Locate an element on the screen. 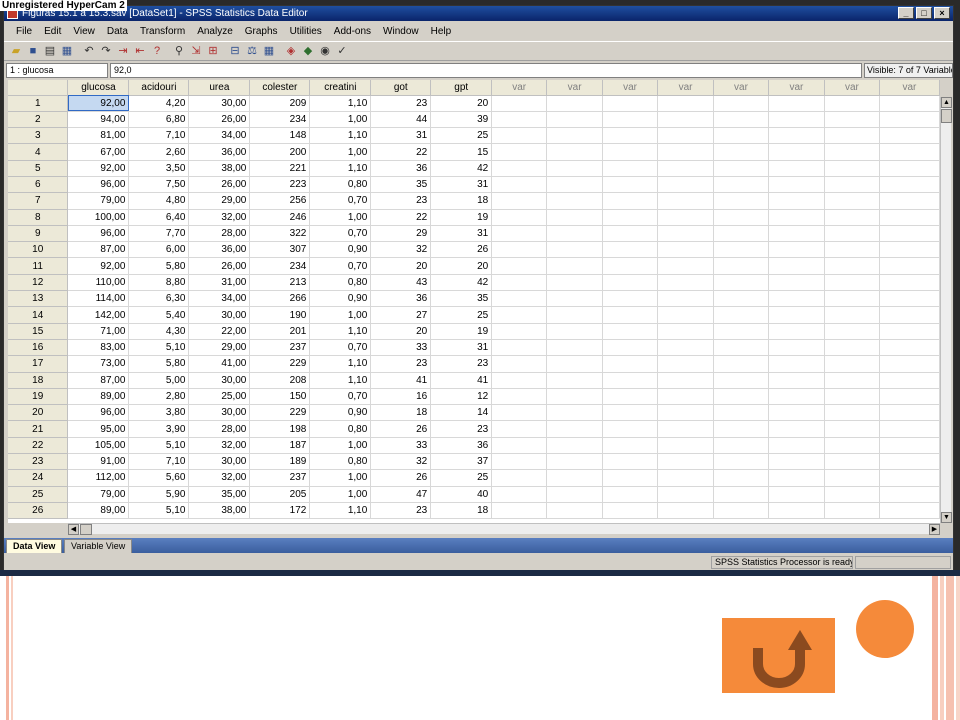 The height and width of the screenshot is (720, 960). corner-cell is located at coordinates (38, 88).